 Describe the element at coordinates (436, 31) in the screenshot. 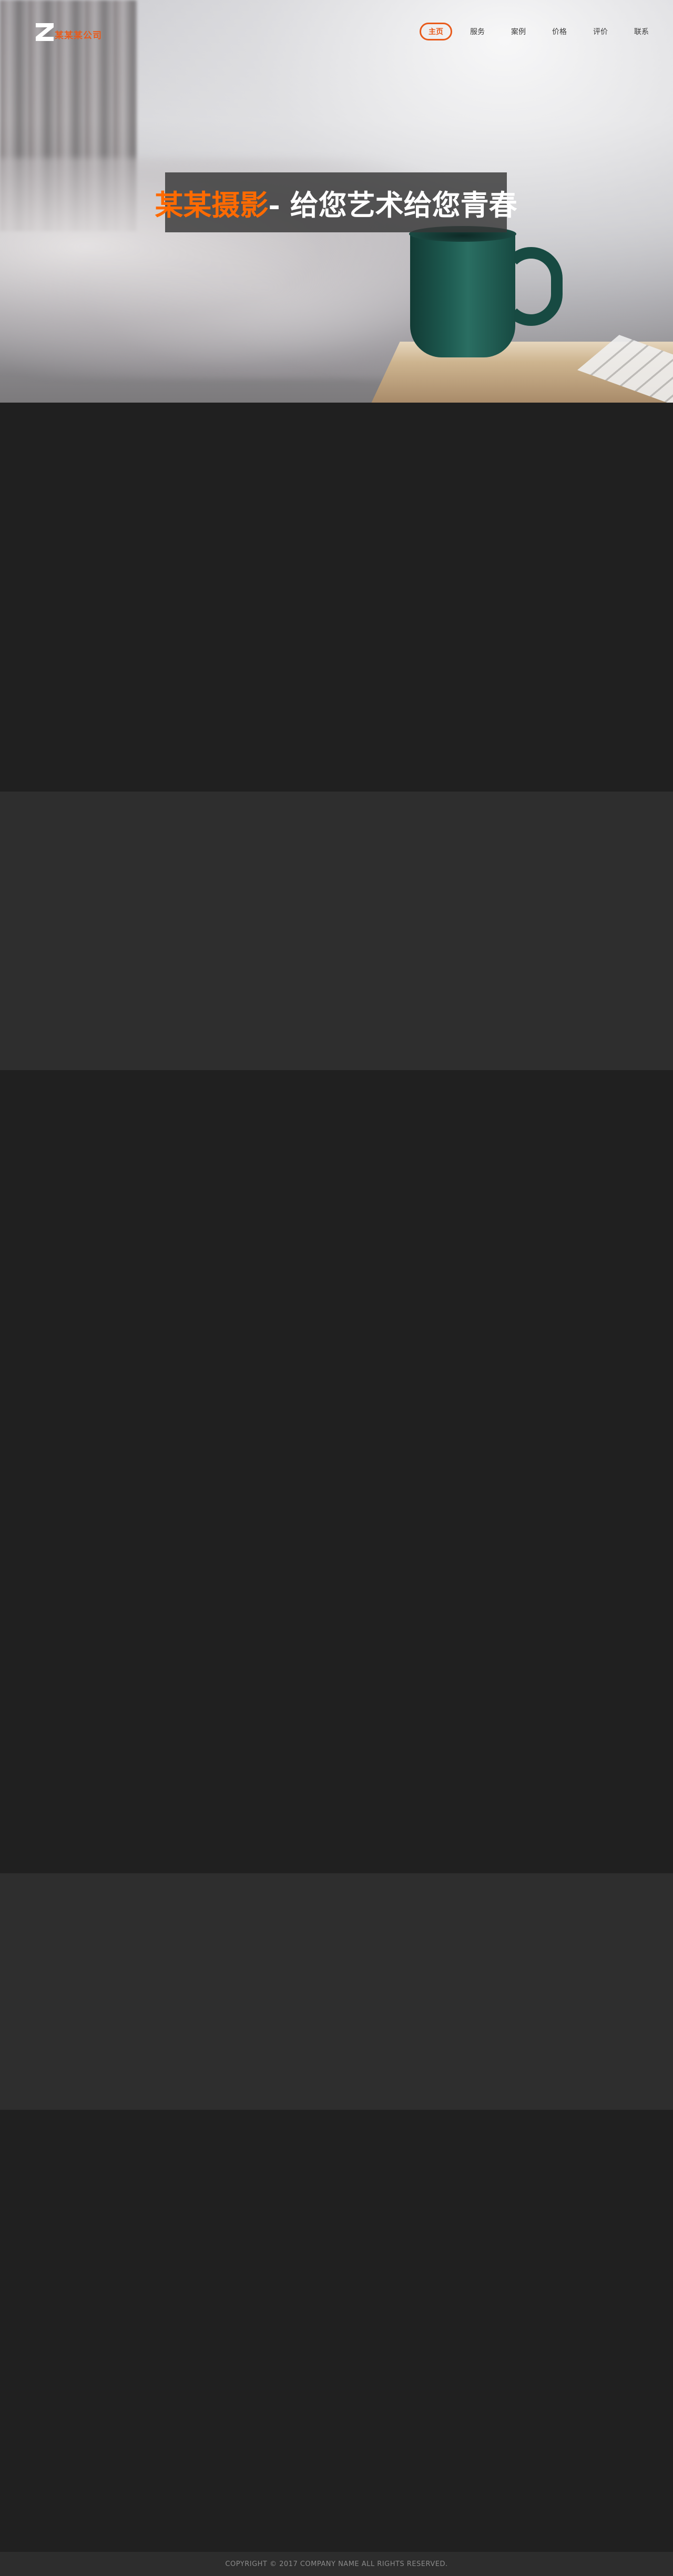

I see `nav-item-home: 主页` at that location.